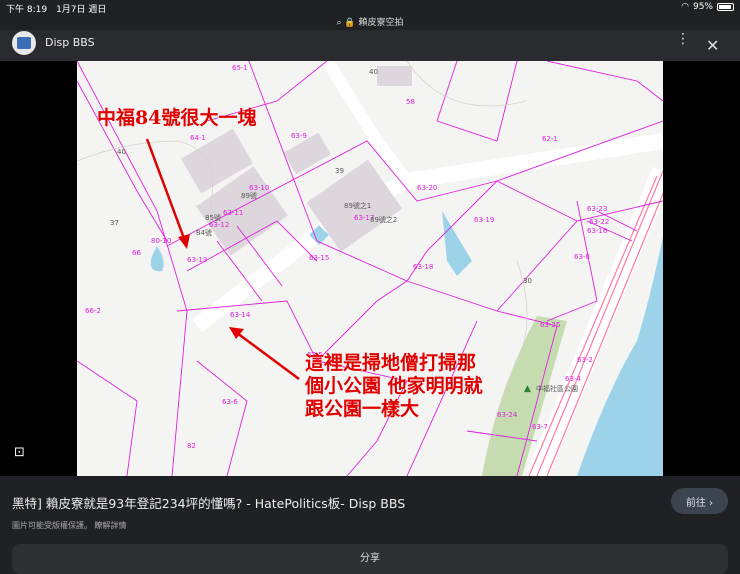 The image size is (740, 574). Describe the element at coordinates (540, 427) in the screenshot. I see `parcel-label: 63-7` at that location.